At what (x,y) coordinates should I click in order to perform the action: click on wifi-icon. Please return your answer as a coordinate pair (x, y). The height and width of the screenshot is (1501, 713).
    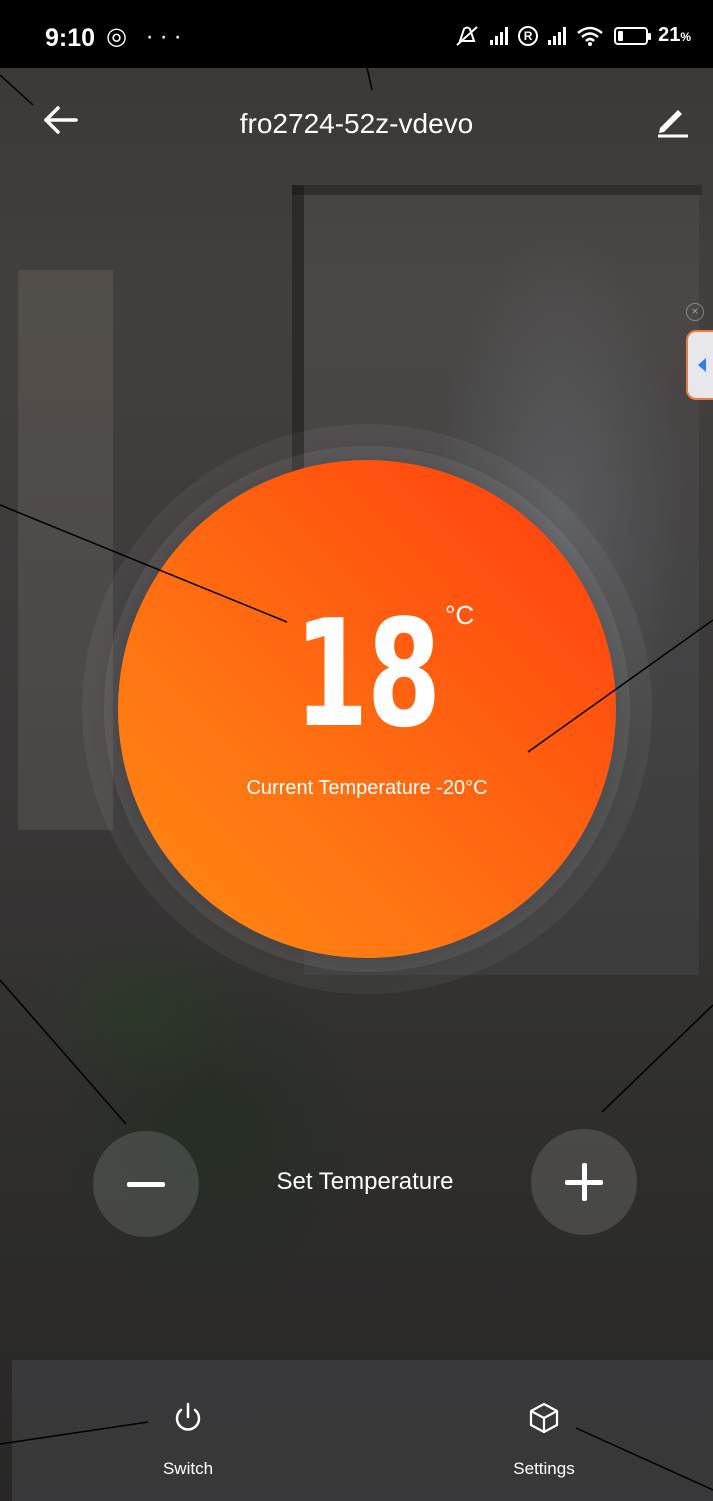
    Looking at the image, I should click on (590, 36).